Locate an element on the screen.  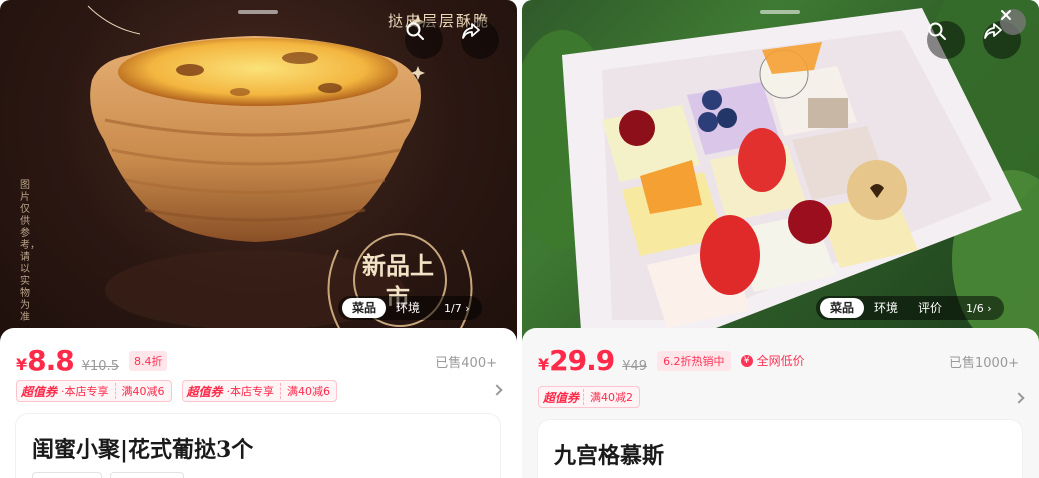
title-card: 闺蜜小聚|花式葡挞3个 is located at coordinates (258, 446).